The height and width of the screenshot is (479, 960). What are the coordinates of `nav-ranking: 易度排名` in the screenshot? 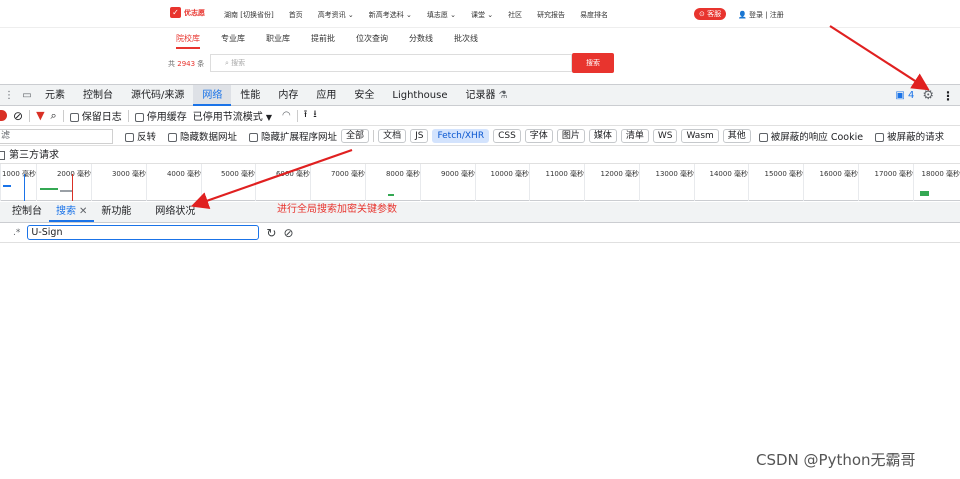 It's located at (594, 15).